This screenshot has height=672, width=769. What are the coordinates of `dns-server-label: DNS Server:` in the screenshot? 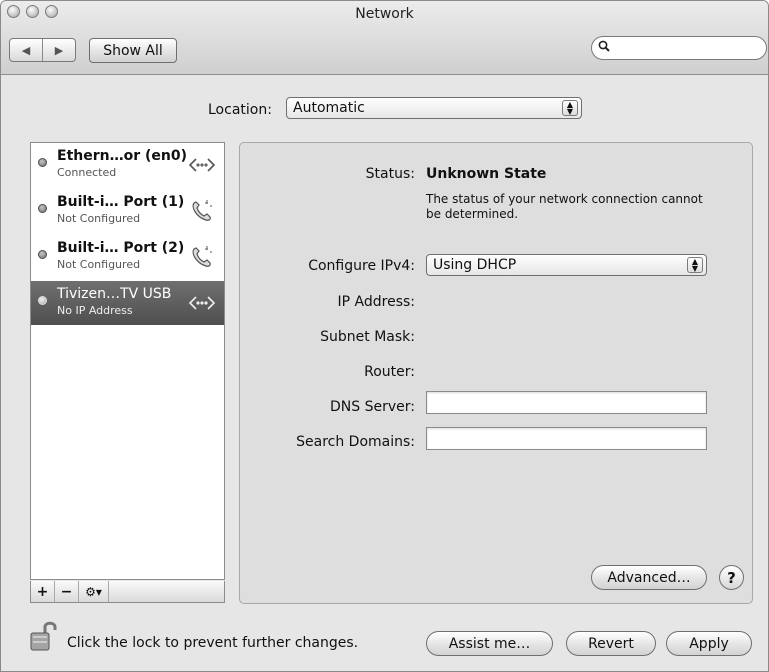 It's located at (372, 407).